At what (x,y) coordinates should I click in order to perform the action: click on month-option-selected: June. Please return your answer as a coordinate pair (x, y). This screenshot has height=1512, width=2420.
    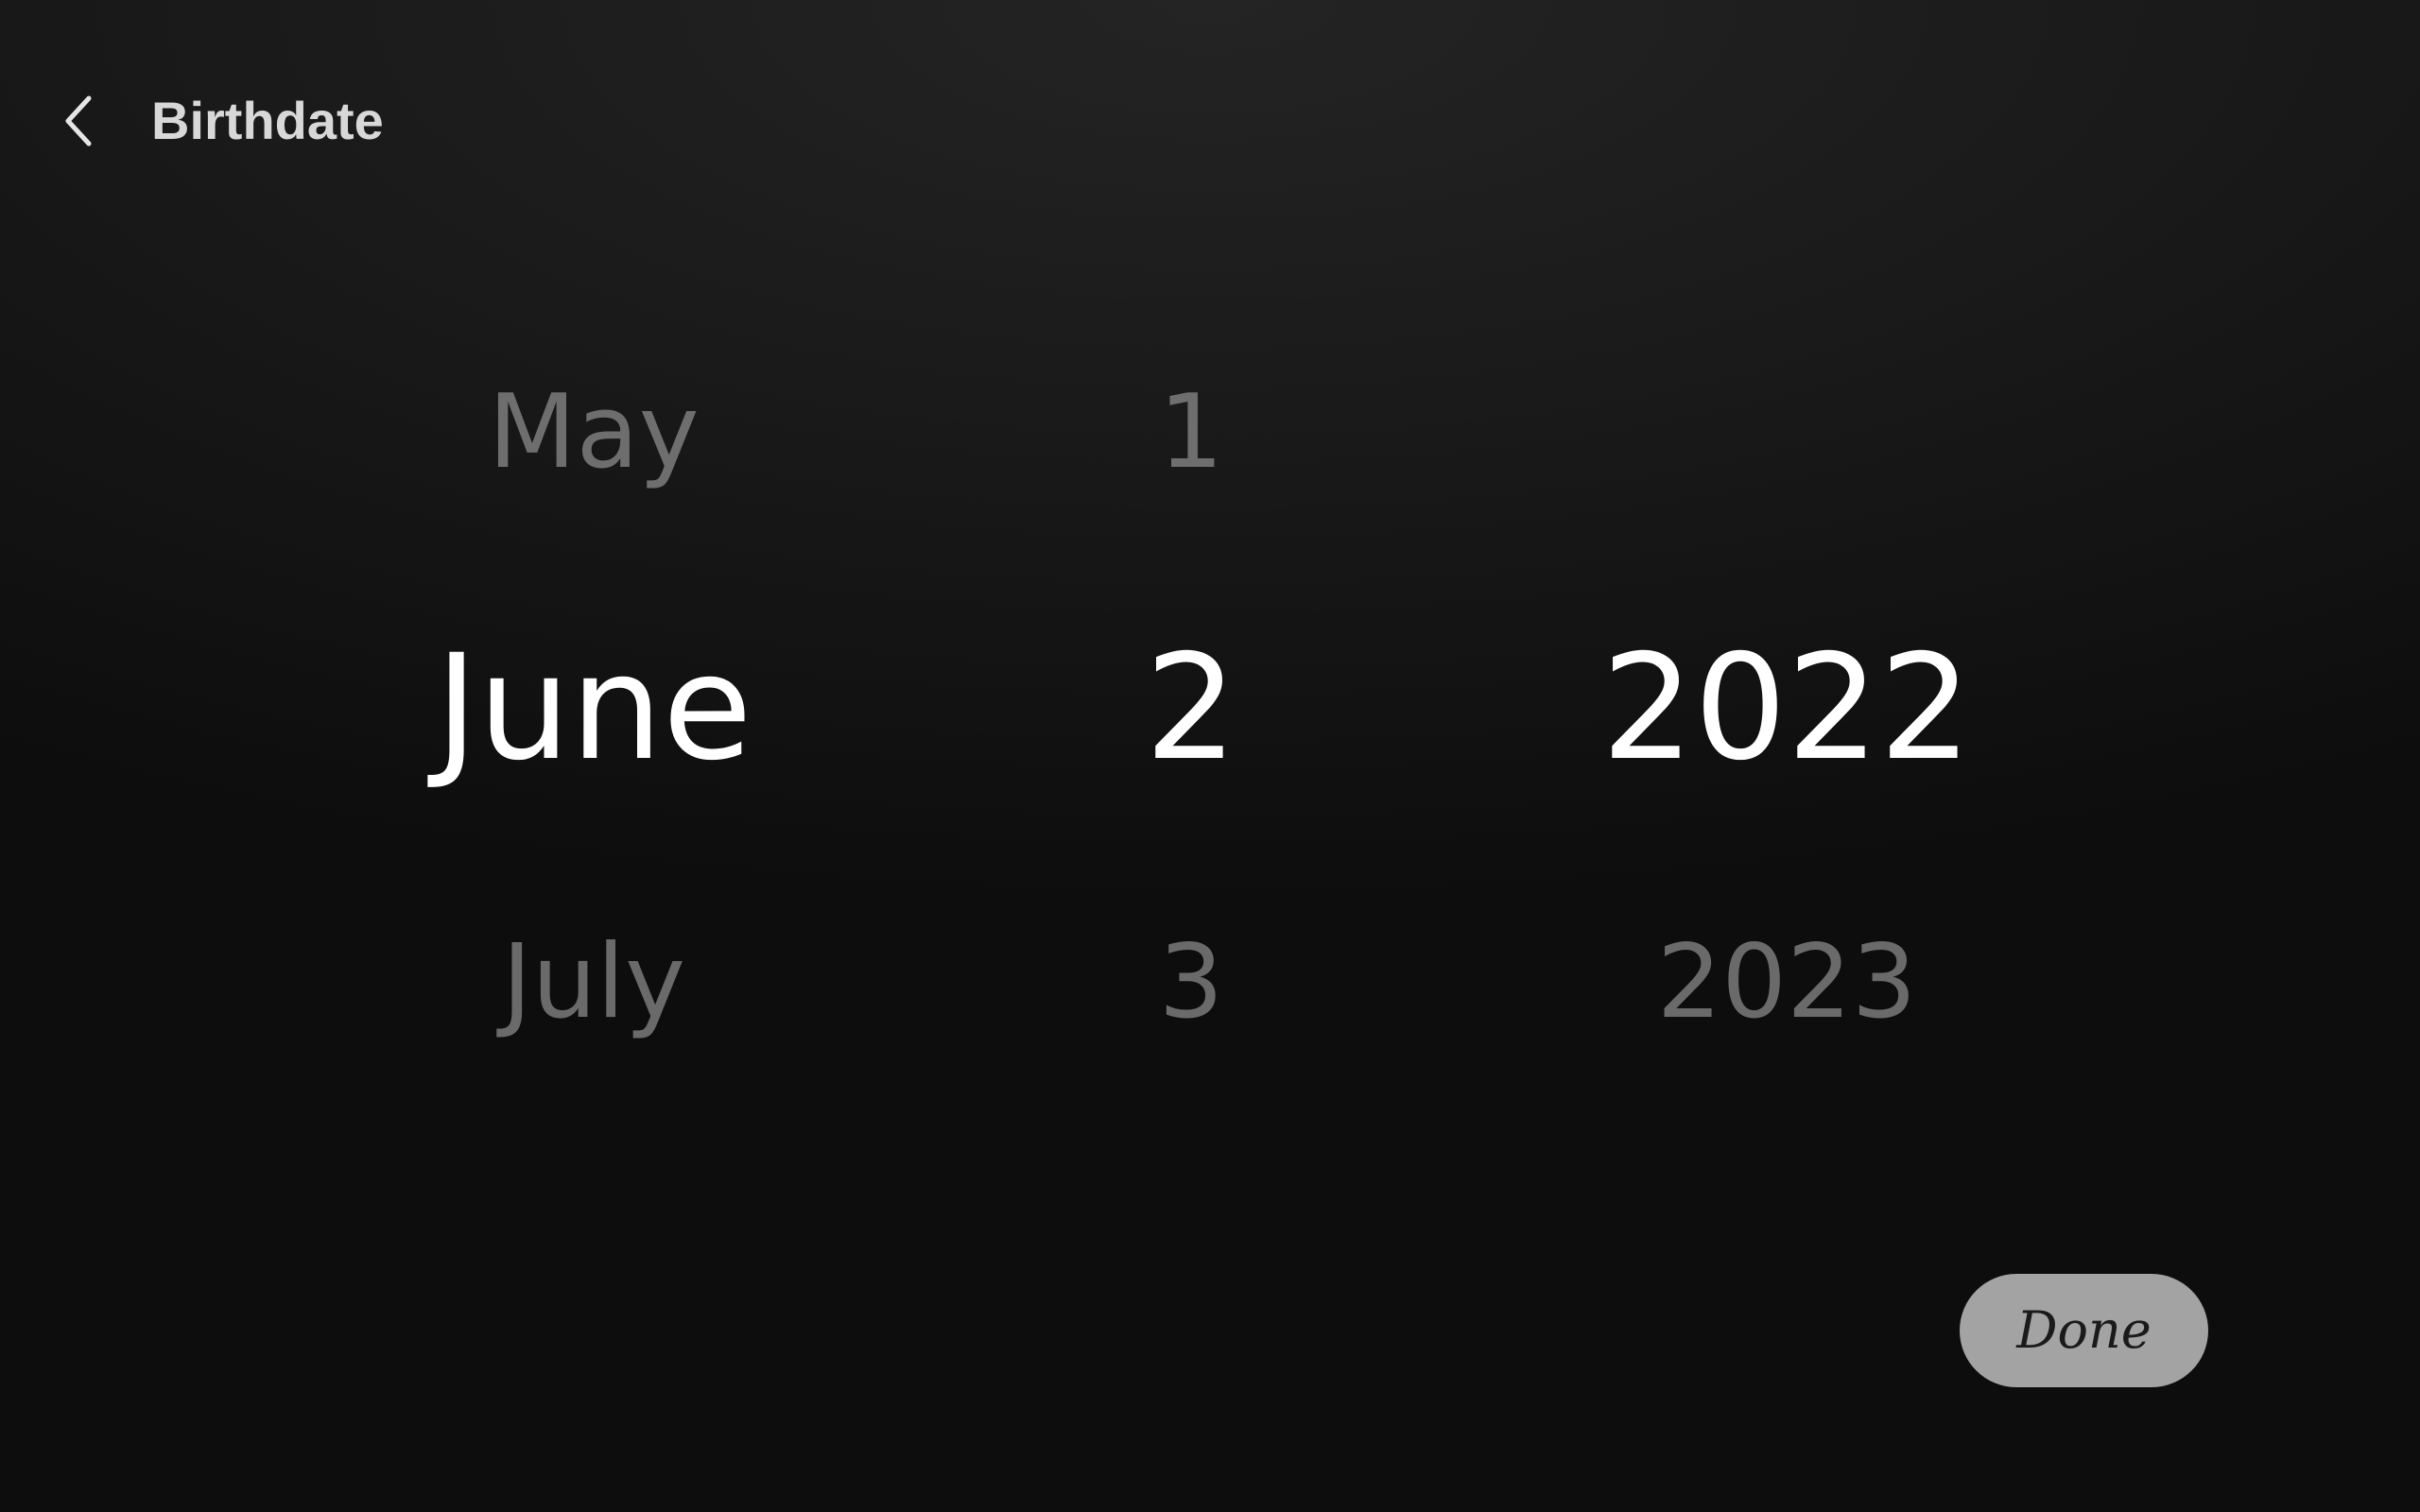
    Looking at the image, I should click on (593, 709).